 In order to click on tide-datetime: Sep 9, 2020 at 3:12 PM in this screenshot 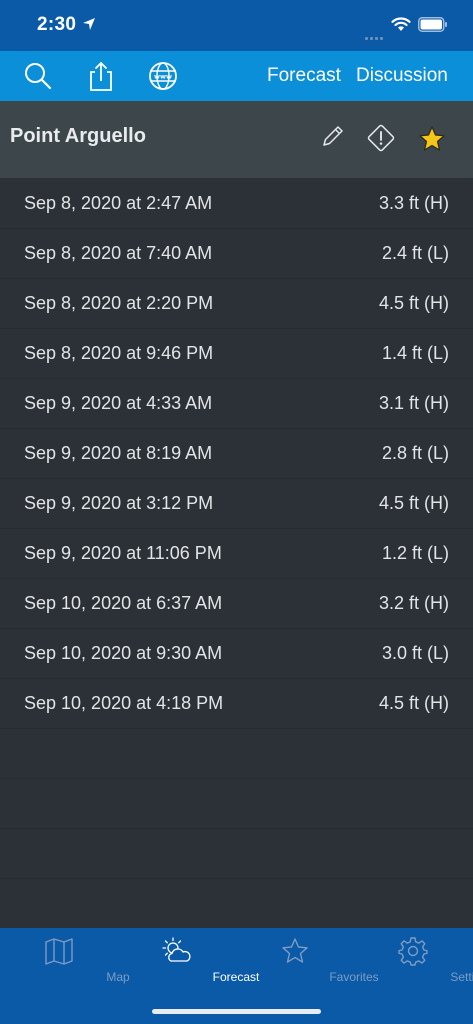, I will do `click(119, 503)`.